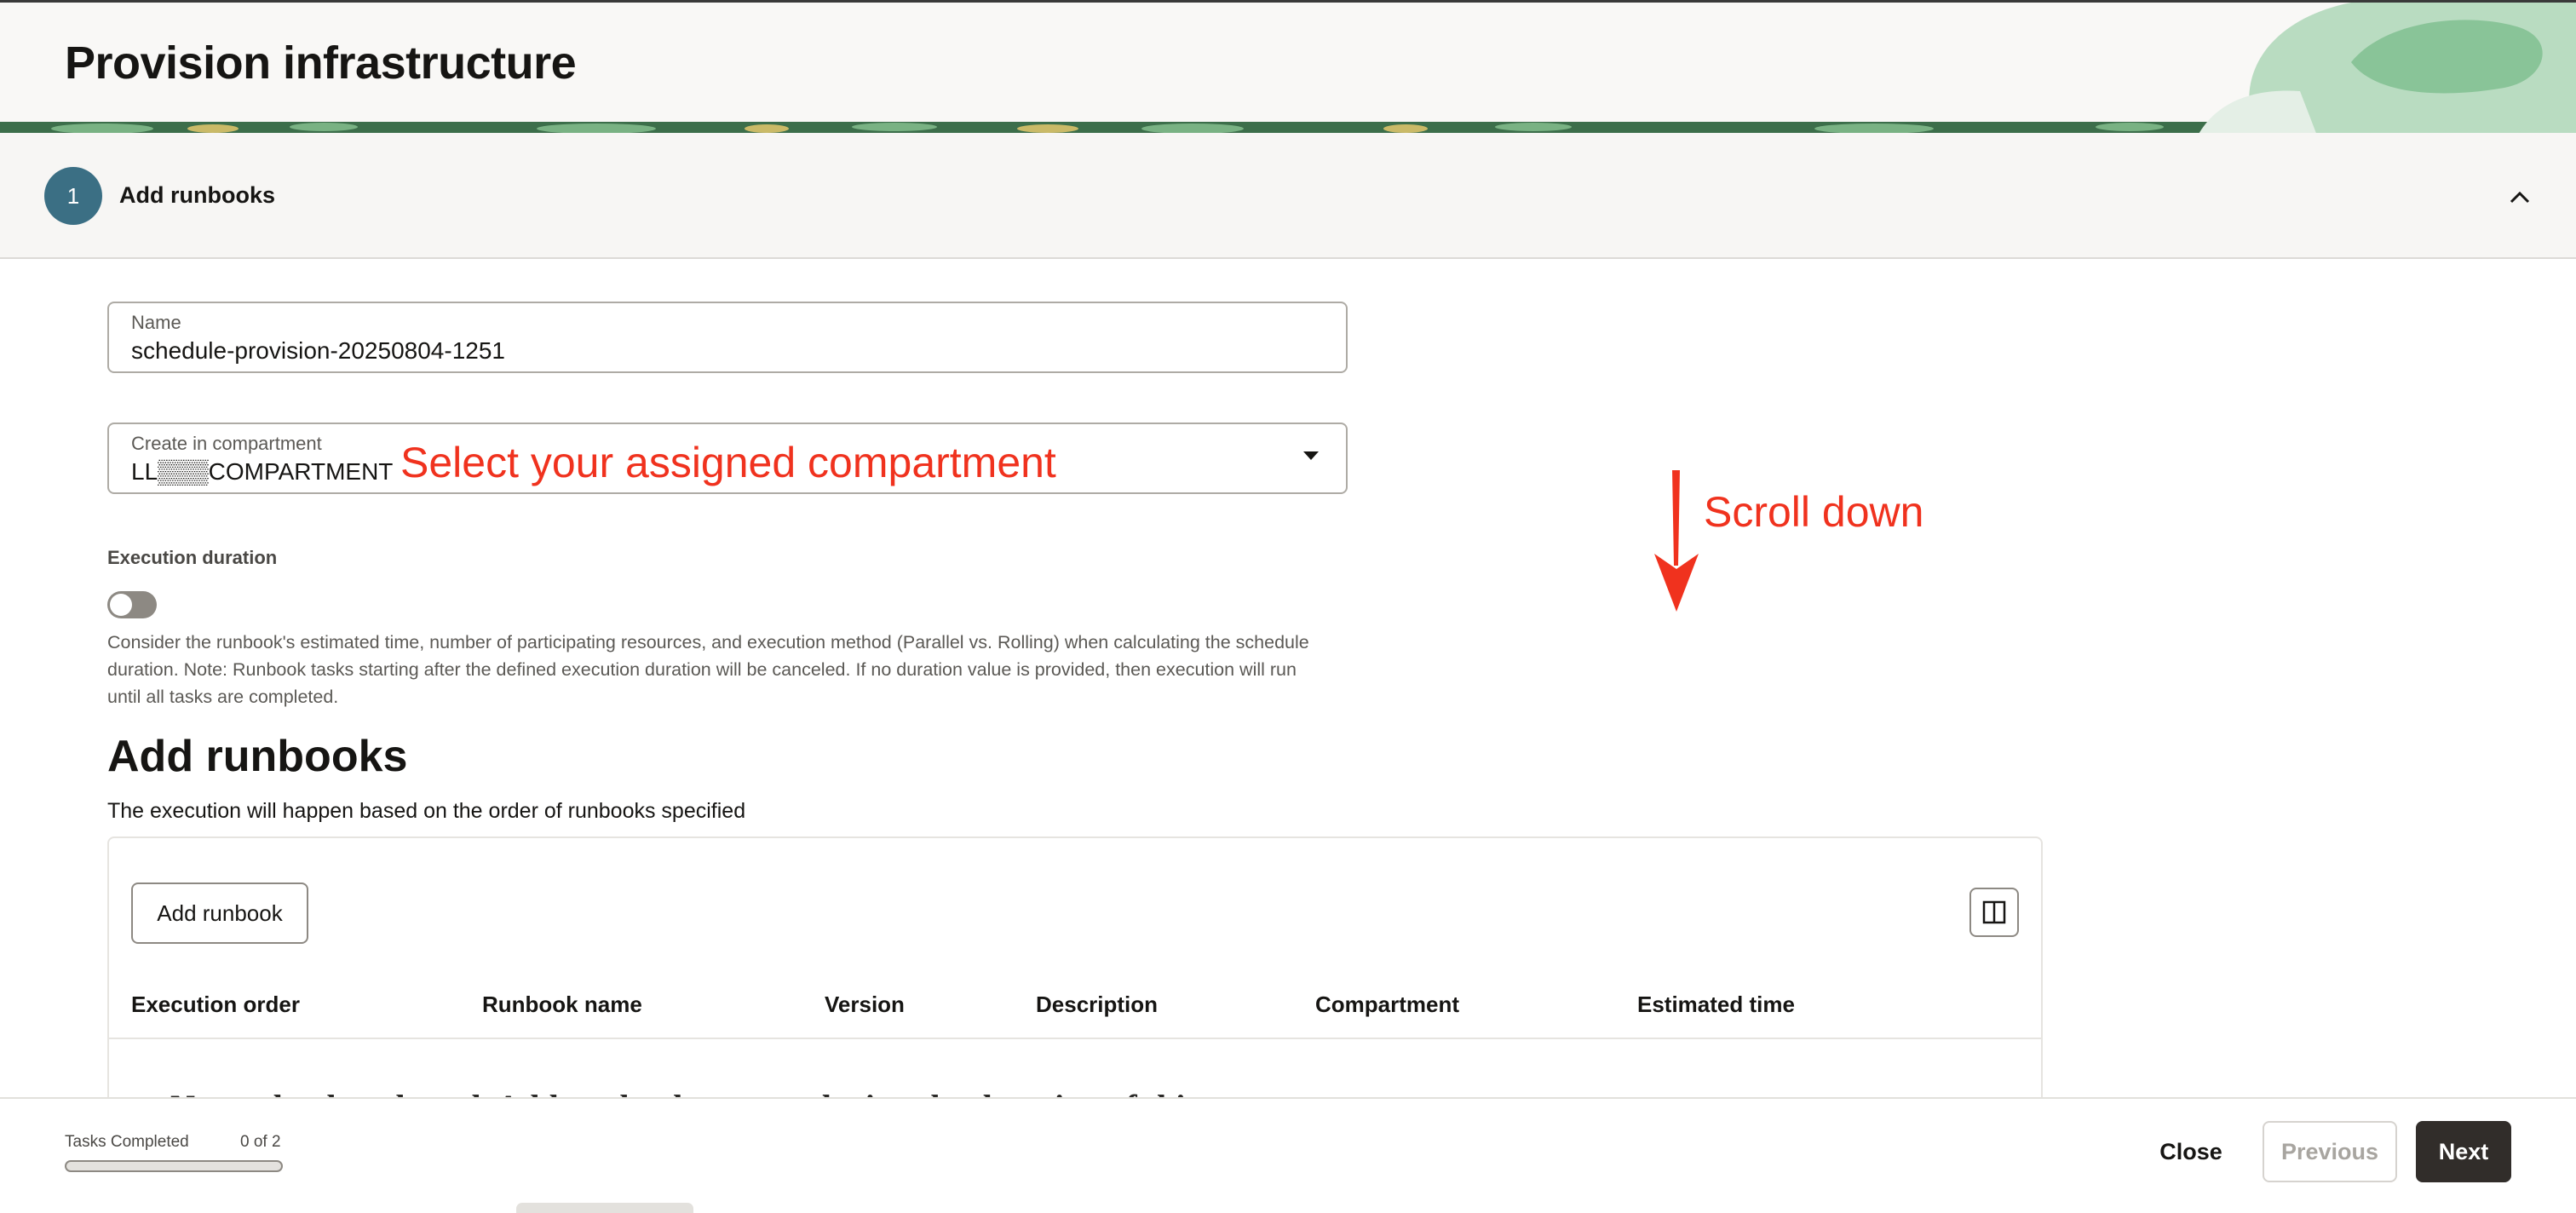 The image size is (2576, 1213). I want to click on compartment-select-value: LL▒▒▒COMPARTMENT, so click(262, 472).